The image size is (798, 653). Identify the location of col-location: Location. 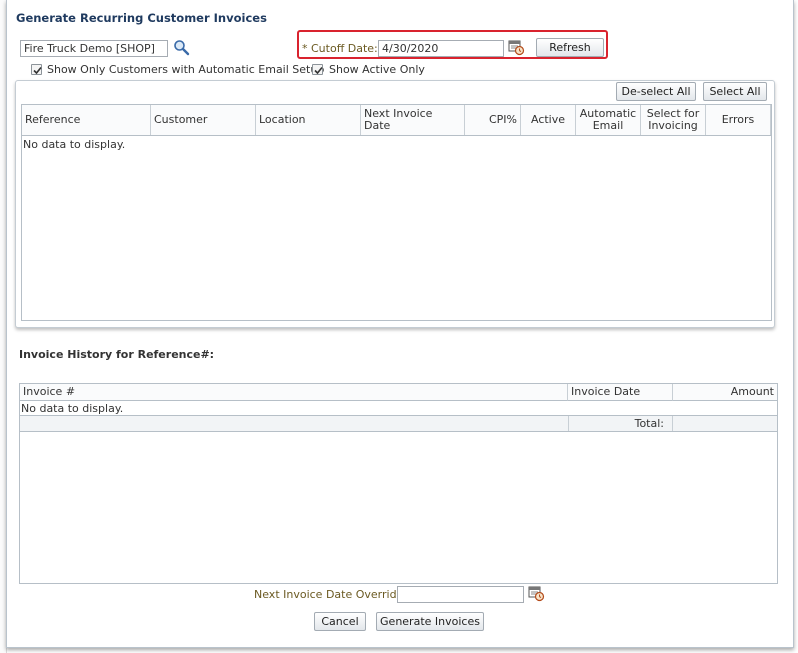
(308, 120).